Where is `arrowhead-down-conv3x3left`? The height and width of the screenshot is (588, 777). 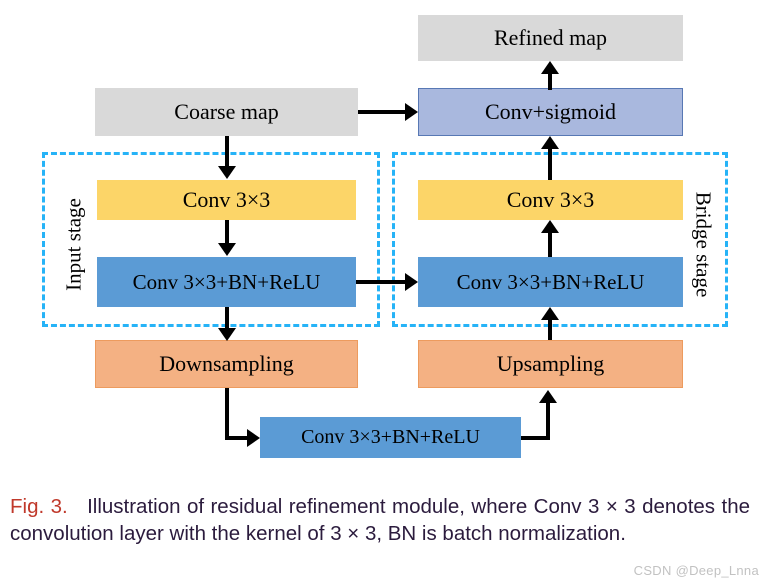
arrowhead-down-conv3x3left is located at coordinates (227, 172).